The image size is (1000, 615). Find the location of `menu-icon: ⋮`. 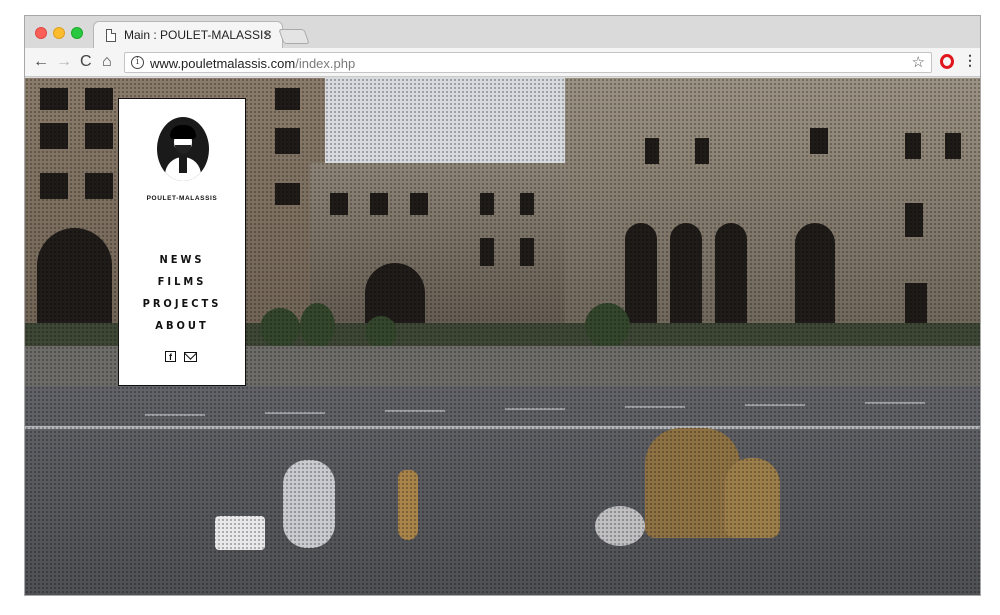

menu-icon: ⋮ is located at coordinates (970, 60).